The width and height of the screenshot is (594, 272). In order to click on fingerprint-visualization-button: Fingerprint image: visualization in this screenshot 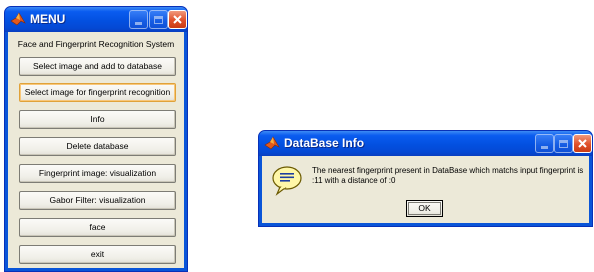, I will do `click(97, 173)`.